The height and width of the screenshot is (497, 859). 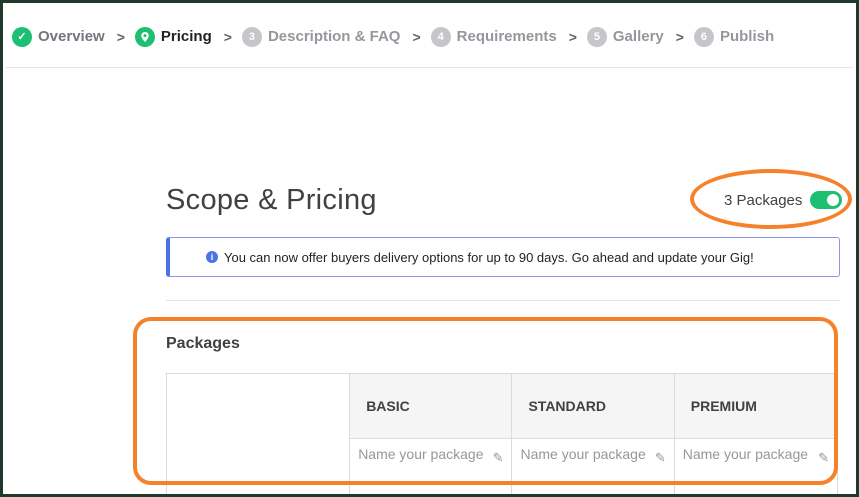 I want to click on divider, so click(x=503, y=300).